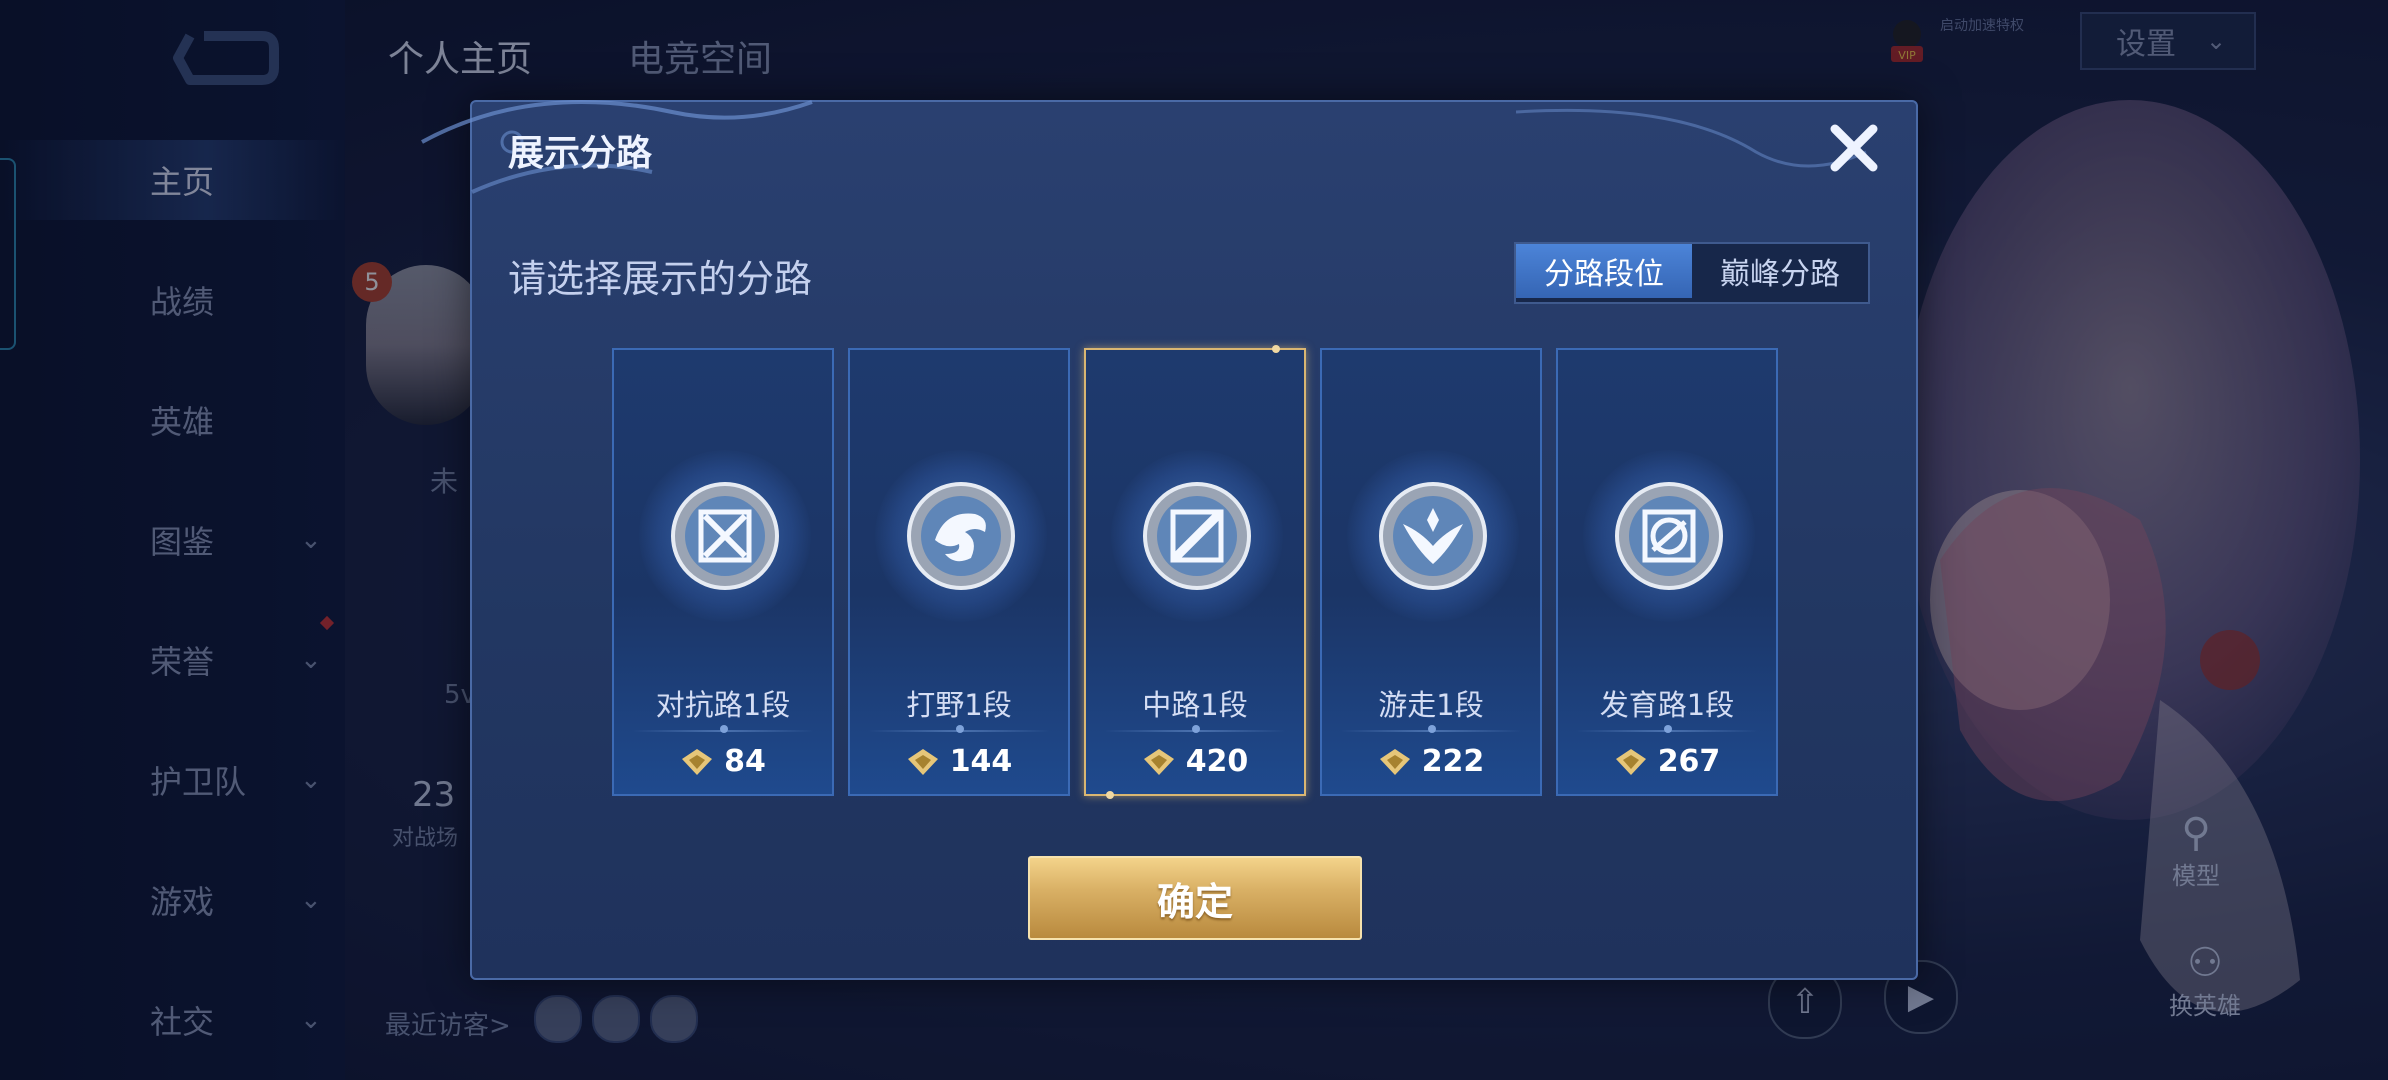  I want to click on lane-score-value: 144, so click(981, 761).